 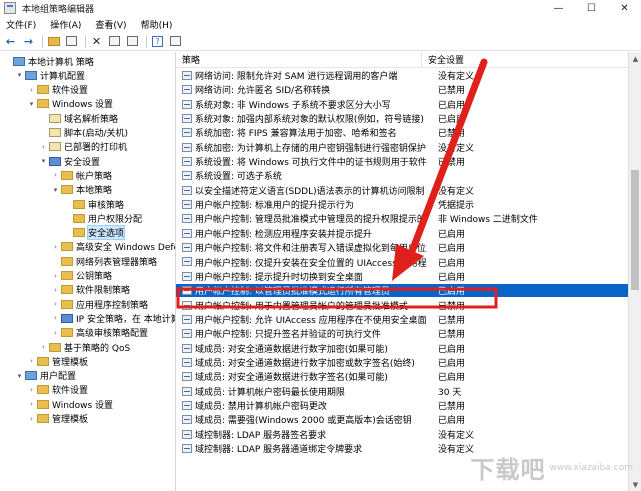 I want to click on back-arrow-icon: ←, so click(x=10, y=41).